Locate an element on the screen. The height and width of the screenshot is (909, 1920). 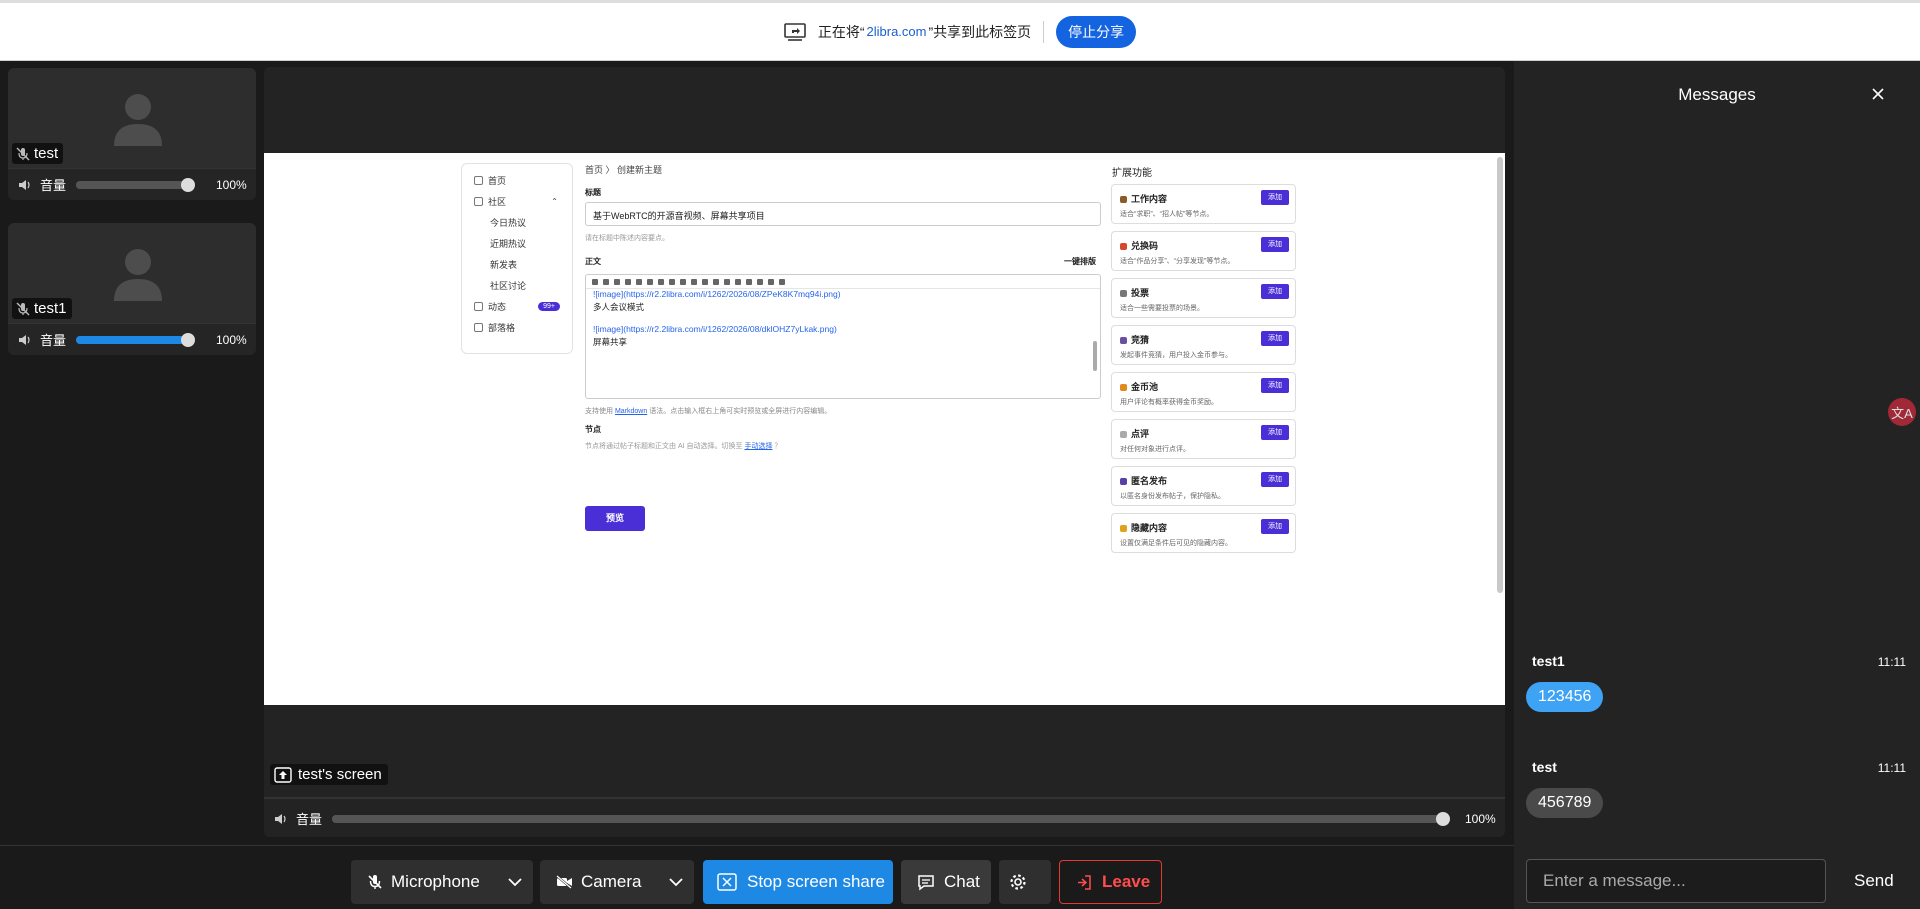
help-icon is located at coordinates (760, 281).